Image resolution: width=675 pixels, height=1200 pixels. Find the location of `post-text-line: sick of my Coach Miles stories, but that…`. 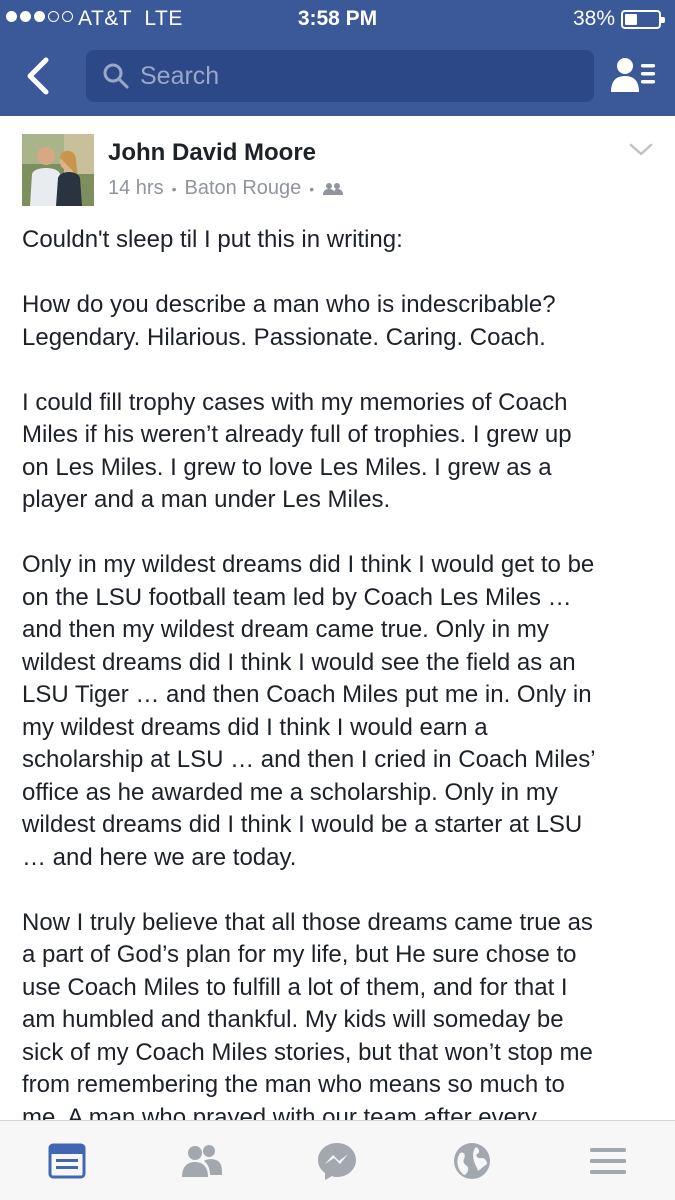

post-text-line: sick of my Coach Miles stories, but that… is located at coordinates (307, 1052).